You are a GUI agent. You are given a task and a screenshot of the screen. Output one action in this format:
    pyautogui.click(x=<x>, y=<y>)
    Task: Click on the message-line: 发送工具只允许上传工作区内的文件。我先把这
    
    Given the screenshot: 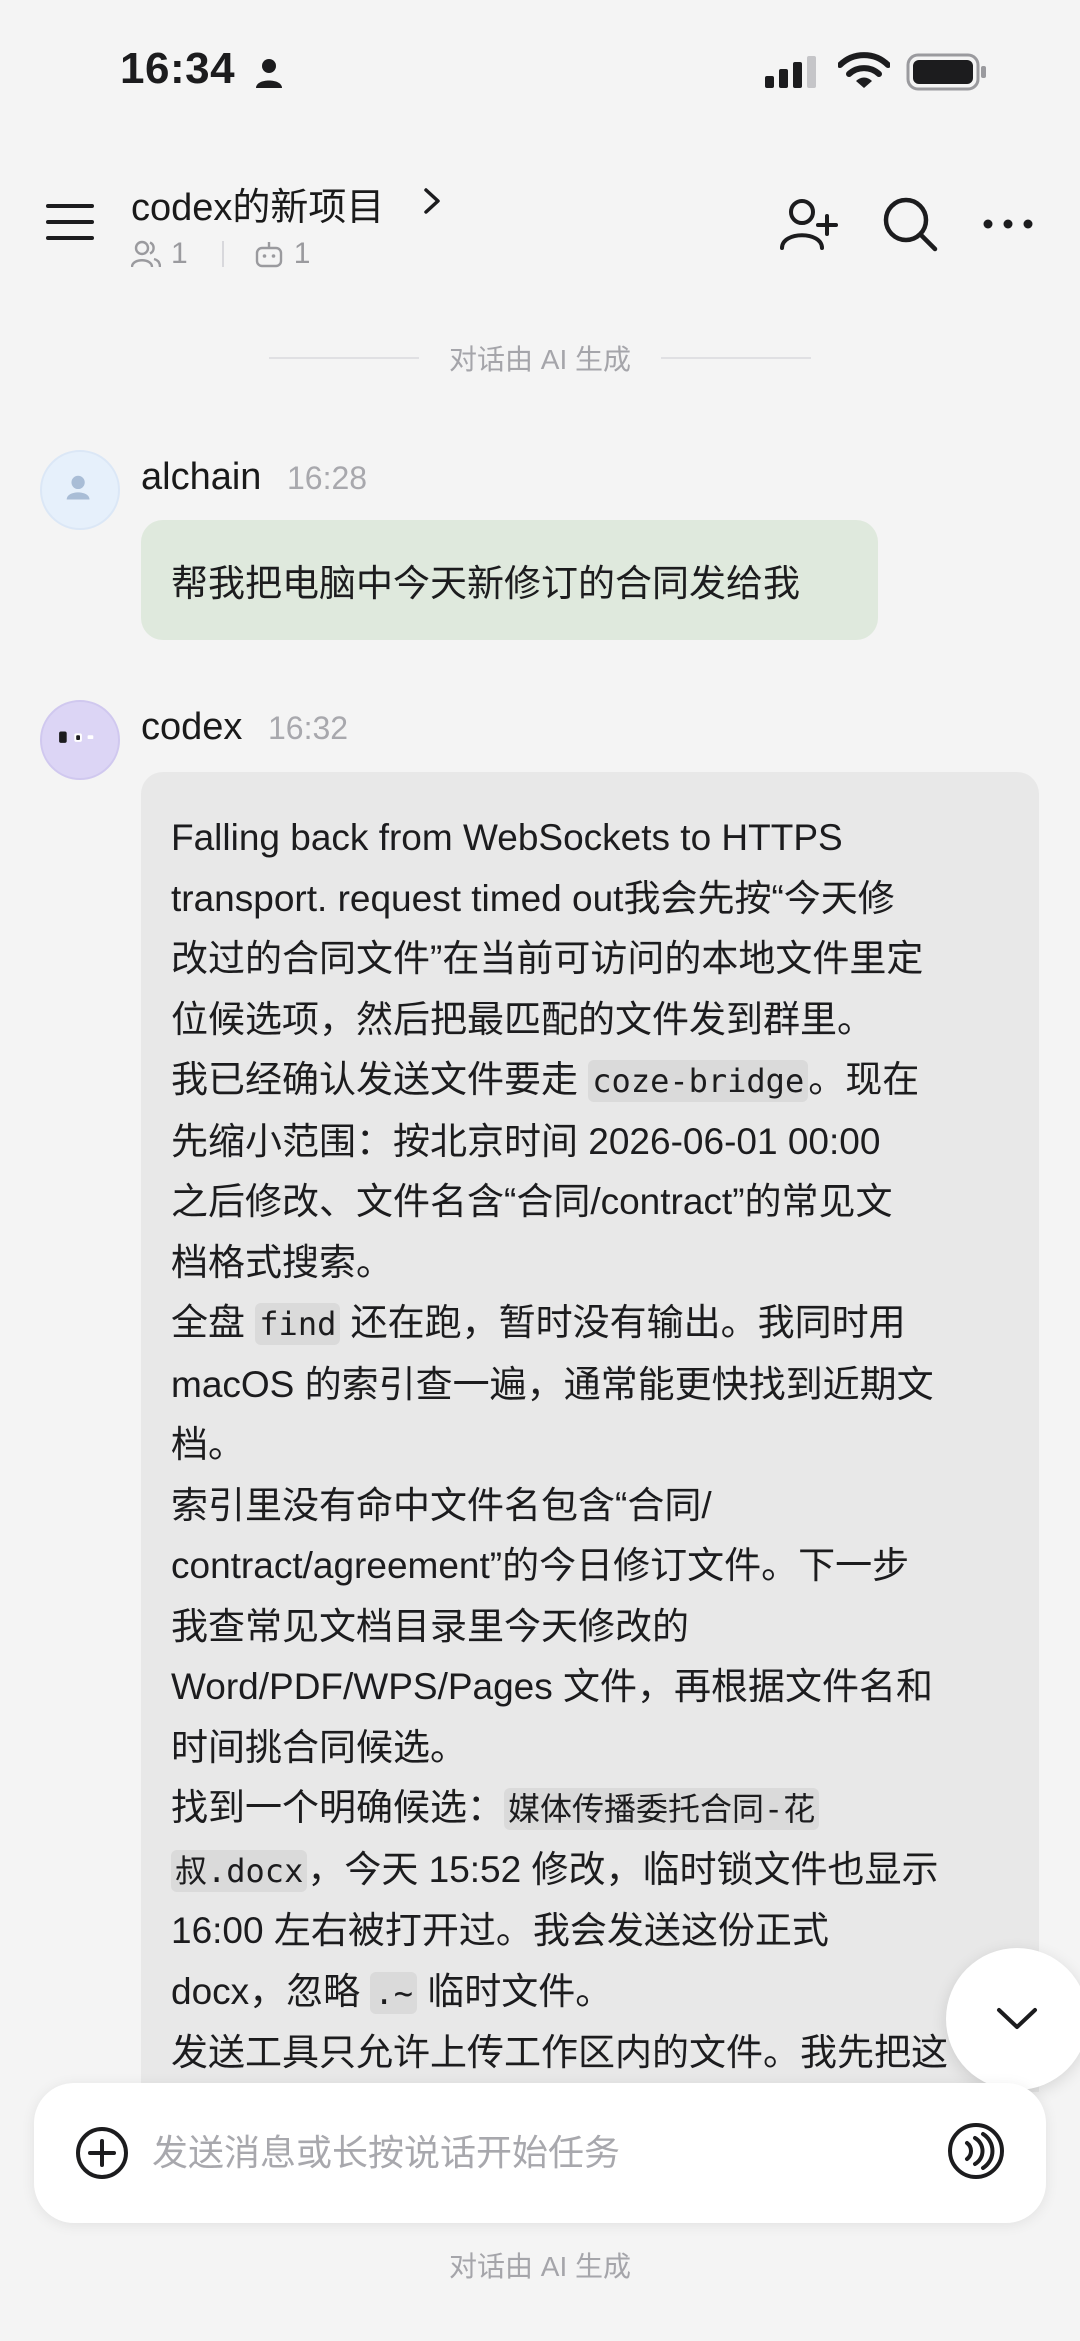 What is the action you would take?
    pyautogui.click(x=559, y=2052)
    